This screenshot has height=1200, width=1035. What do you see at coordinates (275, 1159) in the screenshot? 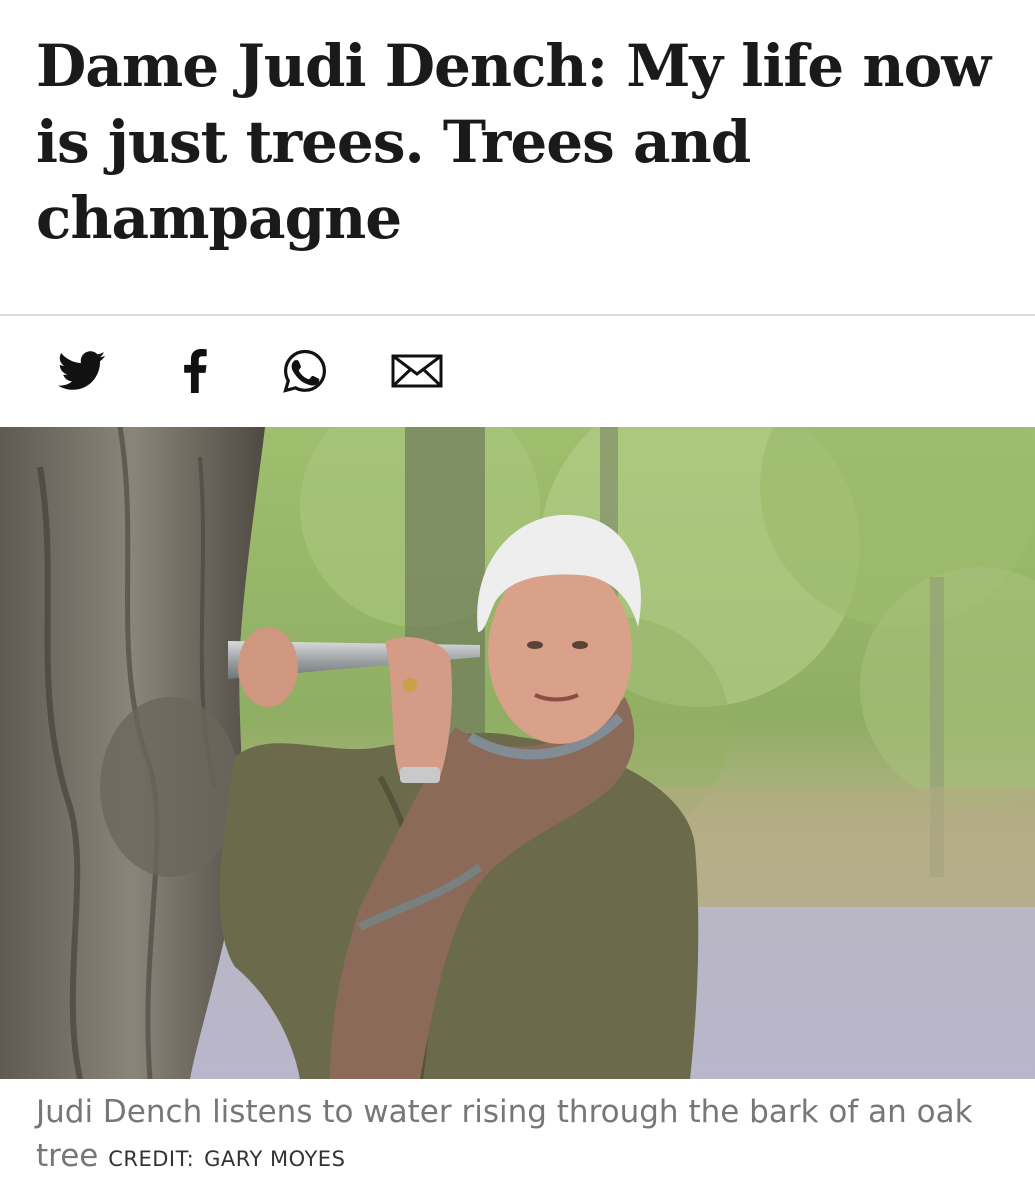
I see `credit-name: GARY MOYES` at bounding box center [275, 1159].